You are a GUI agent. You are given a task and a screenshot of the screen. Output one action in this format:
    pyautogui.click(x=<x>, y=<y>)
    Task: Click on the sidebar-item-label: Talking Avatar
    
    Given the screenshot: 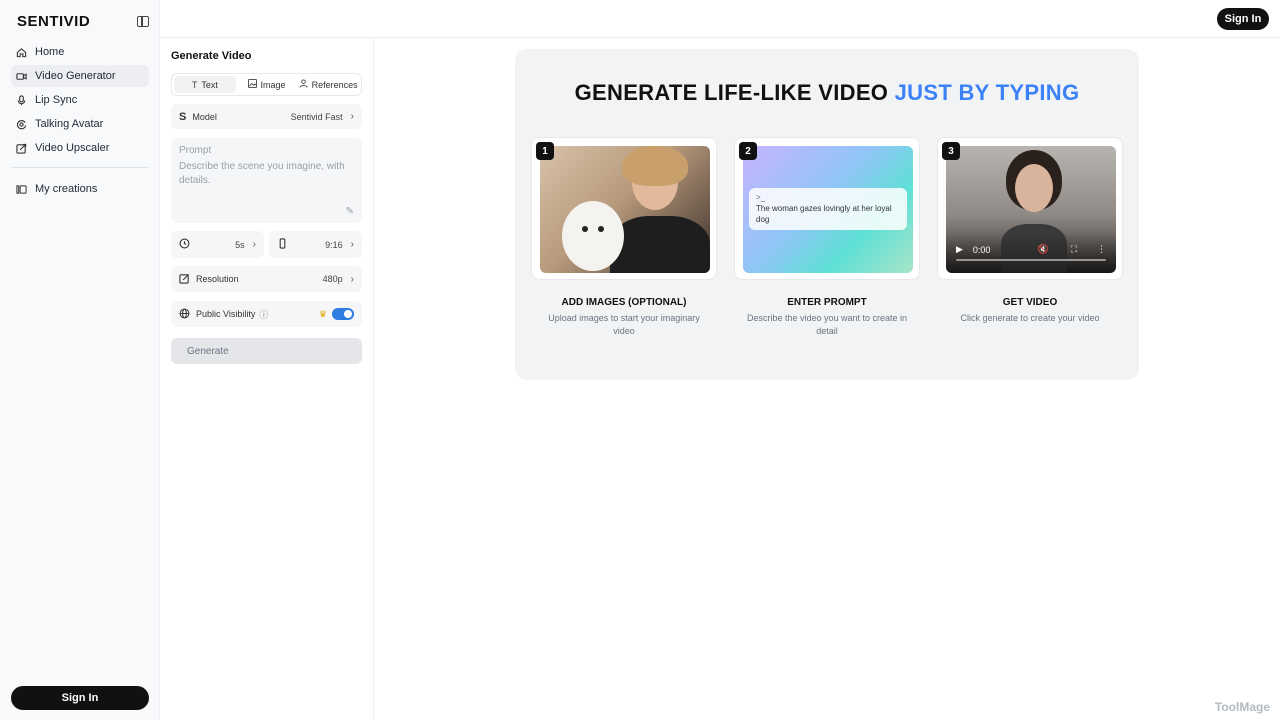 What is the action you would take?
    pyautogui.click(x=69, y=124)
    